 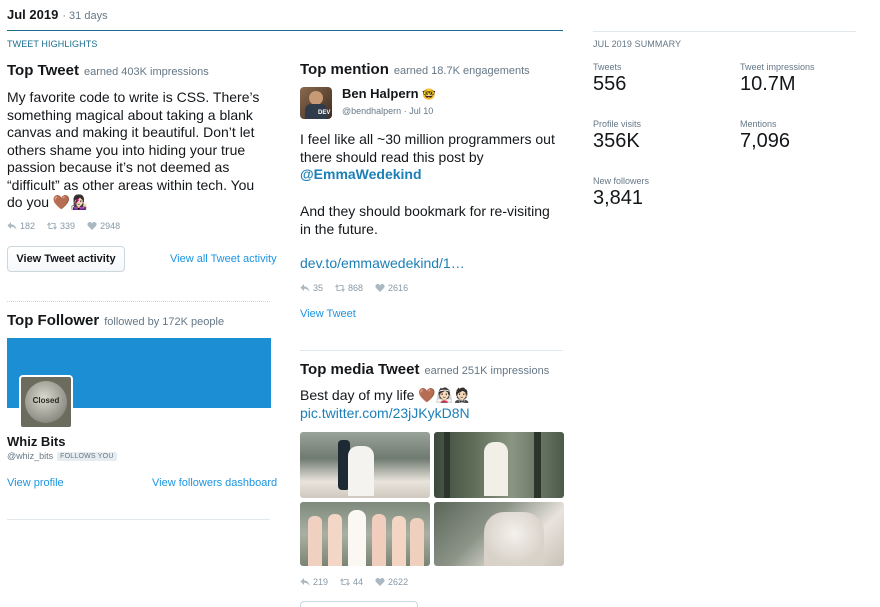 What do you see at coordinates (385, 414) in the screenshot?
I see `media-pic-link: pic.twitter.com/23jJKykD8N` at bounding box center [385, 414].